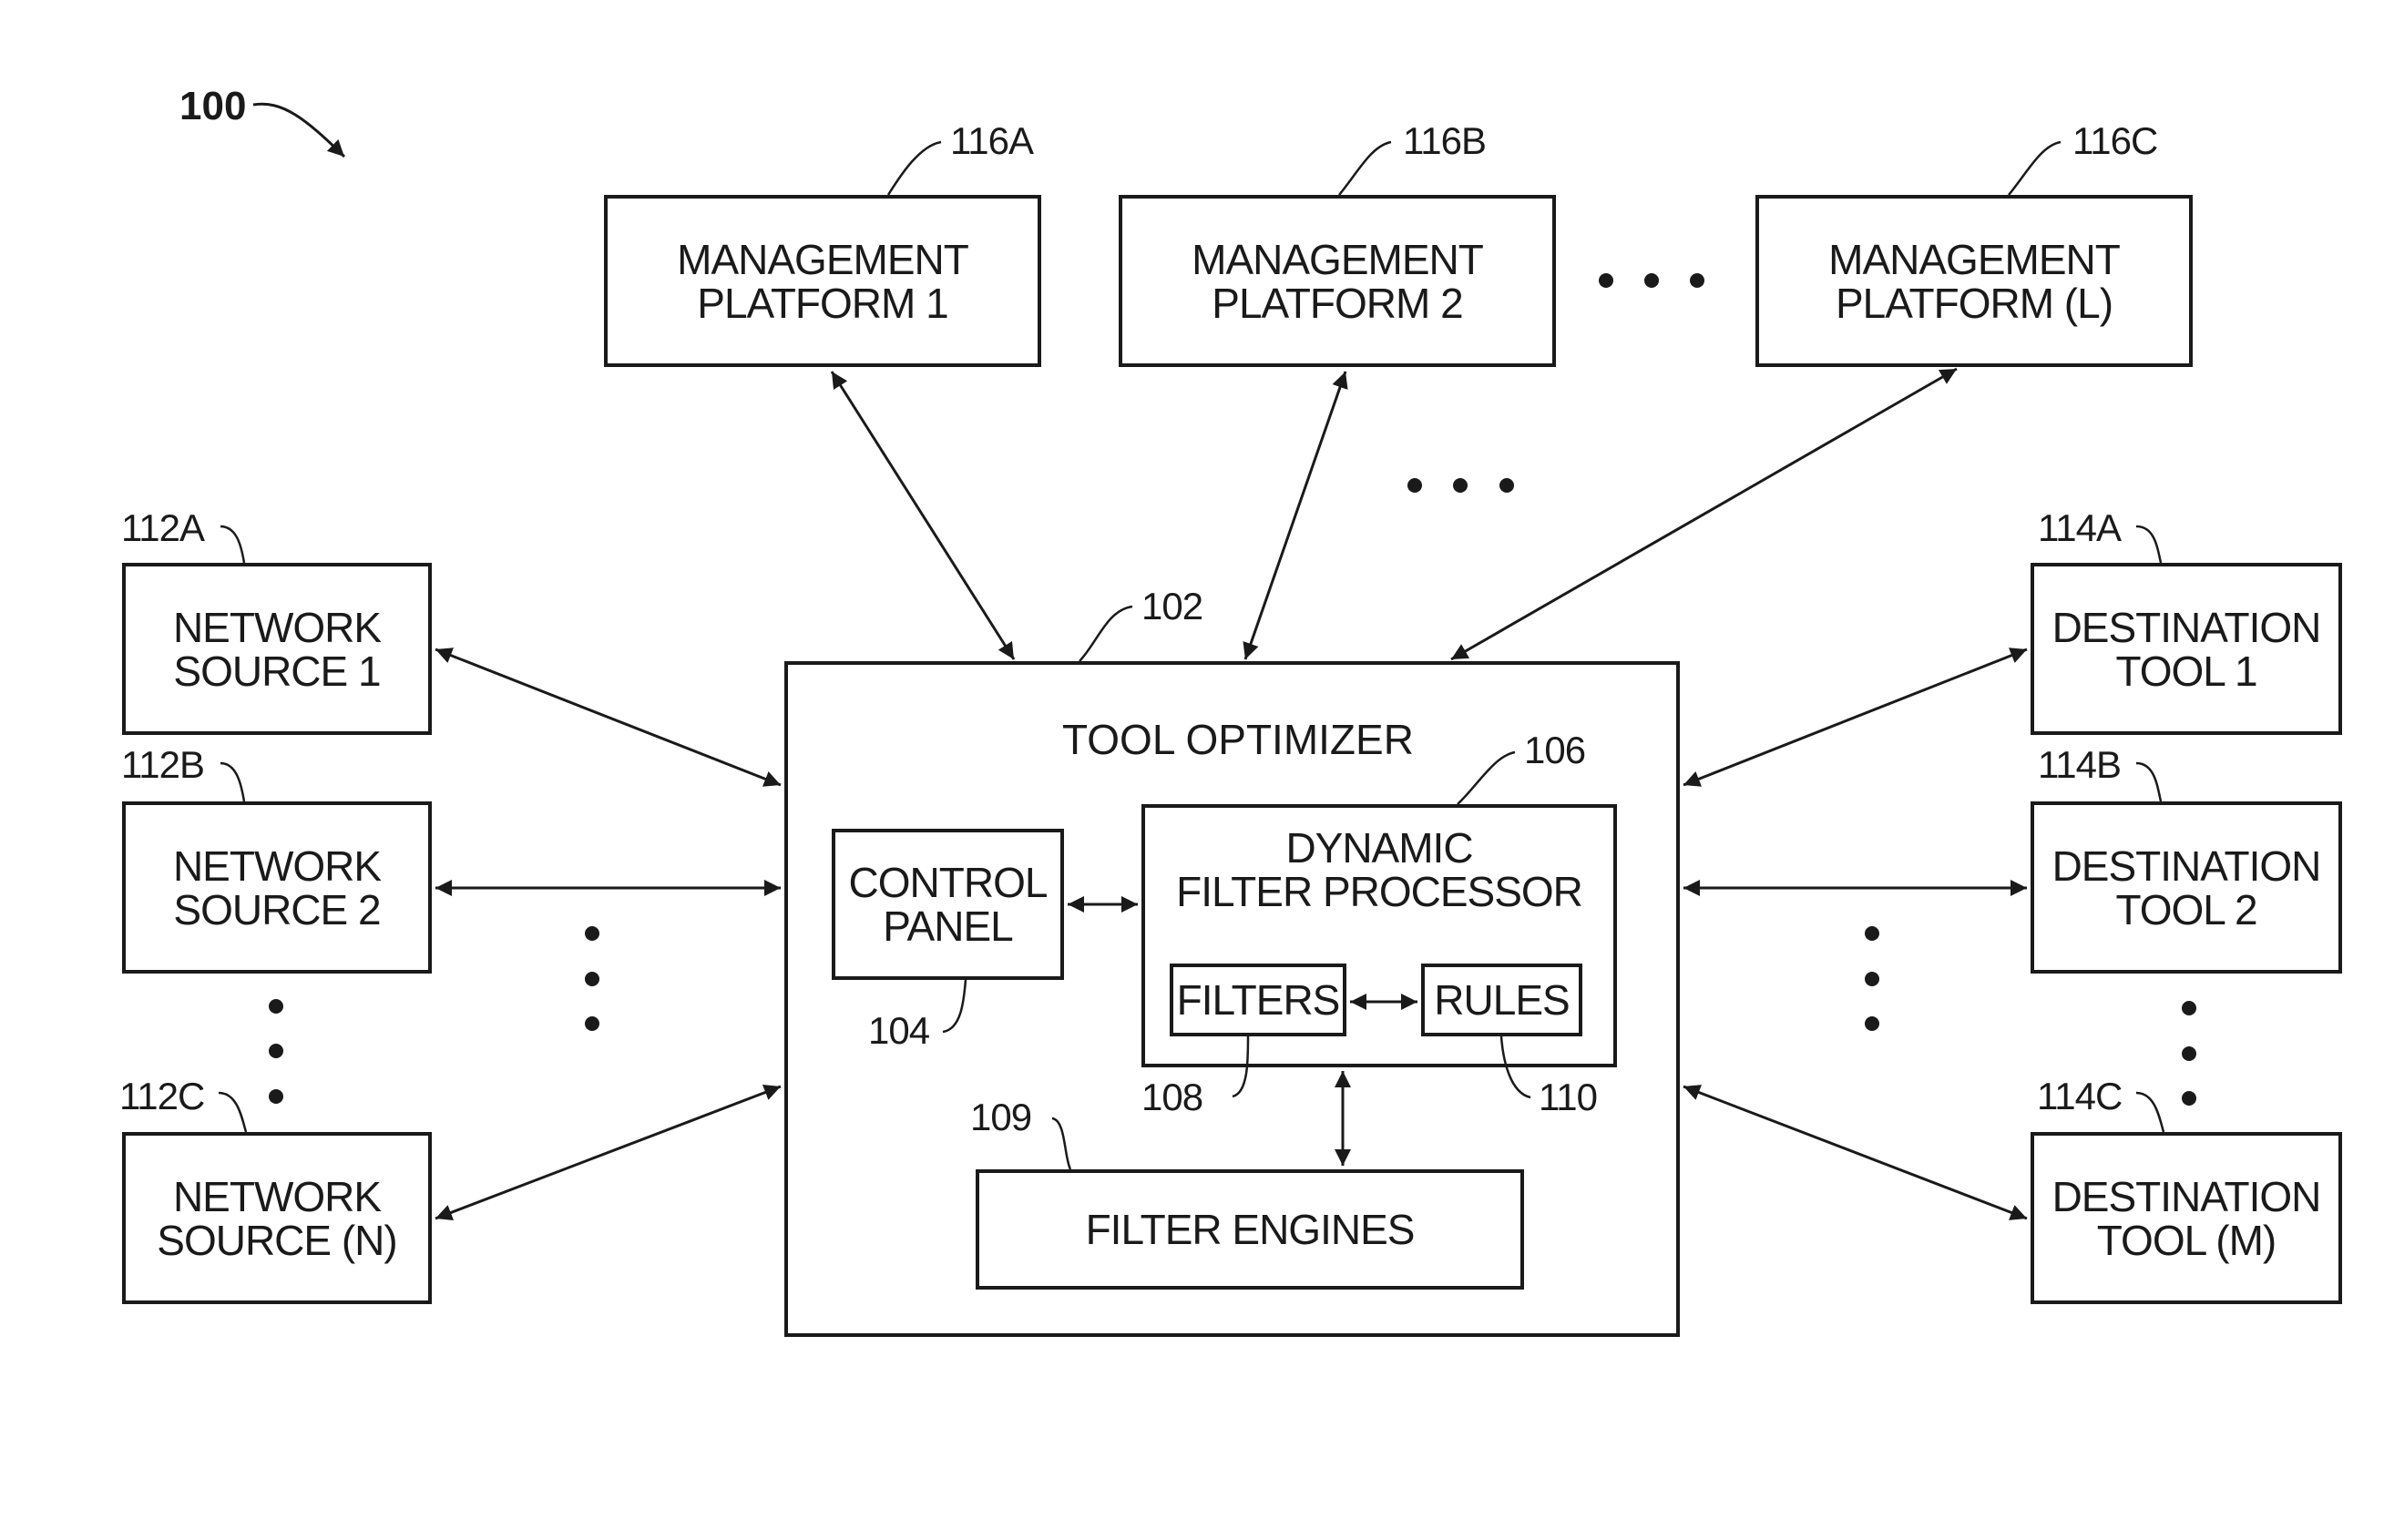 This screenshot has height=1540, width=2384. What do you see at coordinates (233, 781) in the screenshot?
I see `leader-112b` at bounding box center [233, 781].